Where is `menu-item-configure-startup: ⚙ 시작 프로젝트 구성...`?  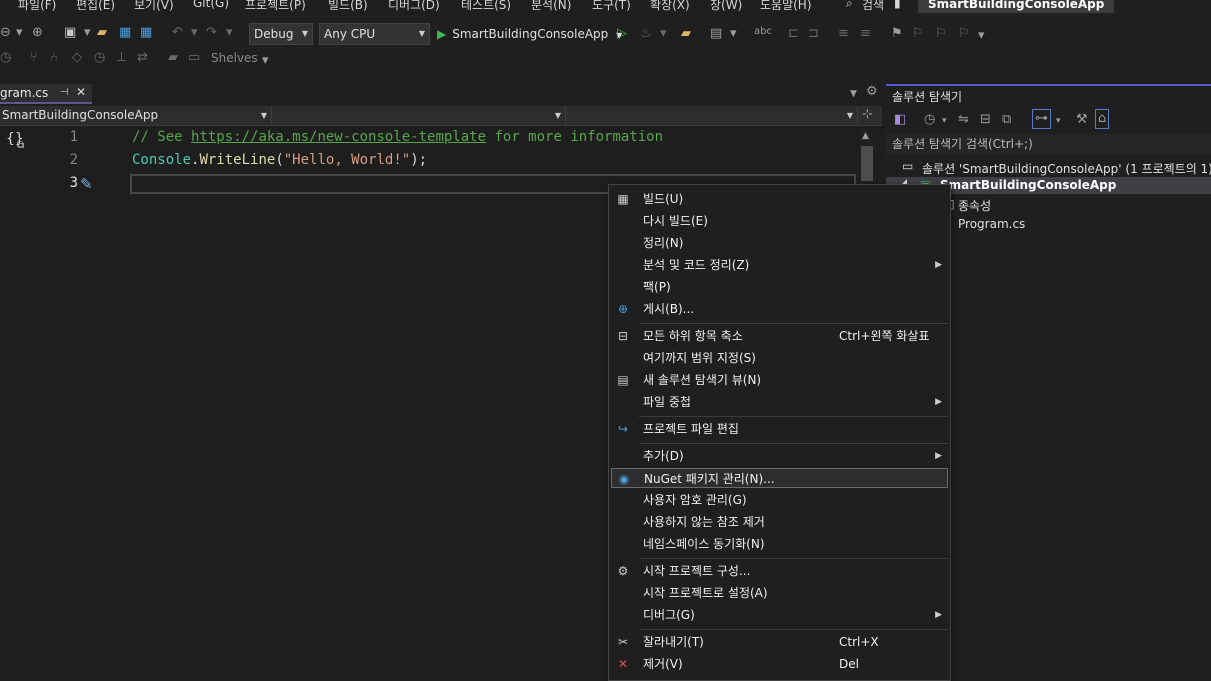
menu-item-configure-startup: ⚙ 시작 프로젝트 구성... is located at coordinates (779, 571).